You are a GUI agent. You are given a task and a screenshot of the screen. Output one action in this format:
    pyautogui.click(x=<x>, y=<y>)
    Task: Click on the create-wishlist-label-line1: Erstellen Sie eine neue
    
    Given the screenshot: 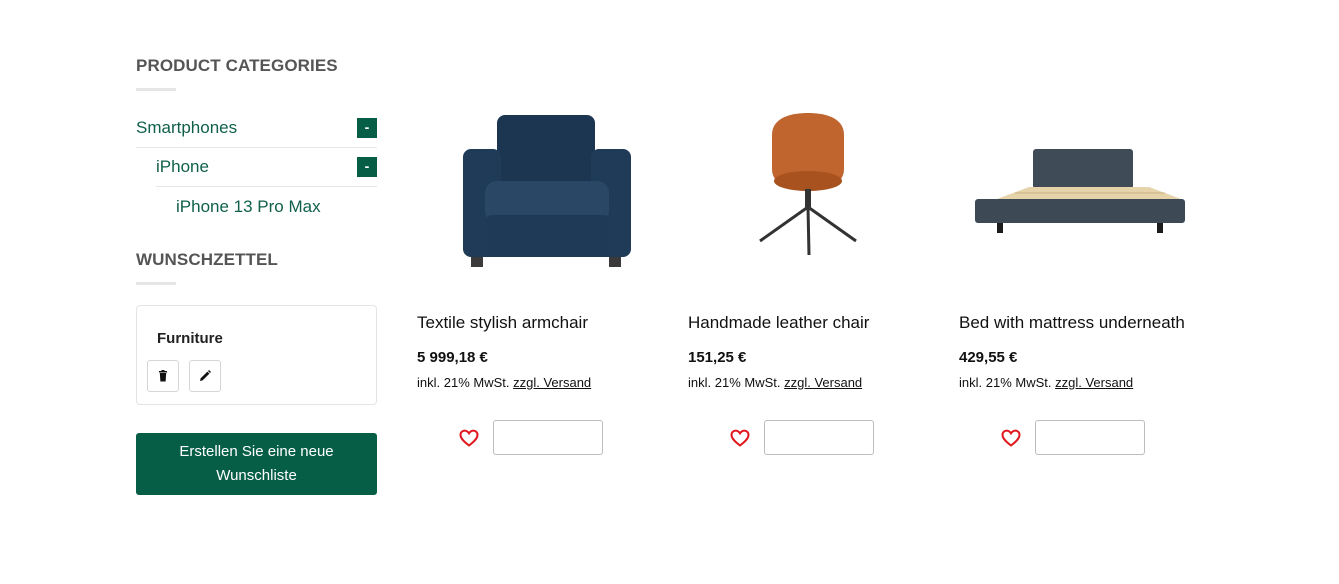 What is the action you would take?
    pyautogui.click(x=256, y=451)
    